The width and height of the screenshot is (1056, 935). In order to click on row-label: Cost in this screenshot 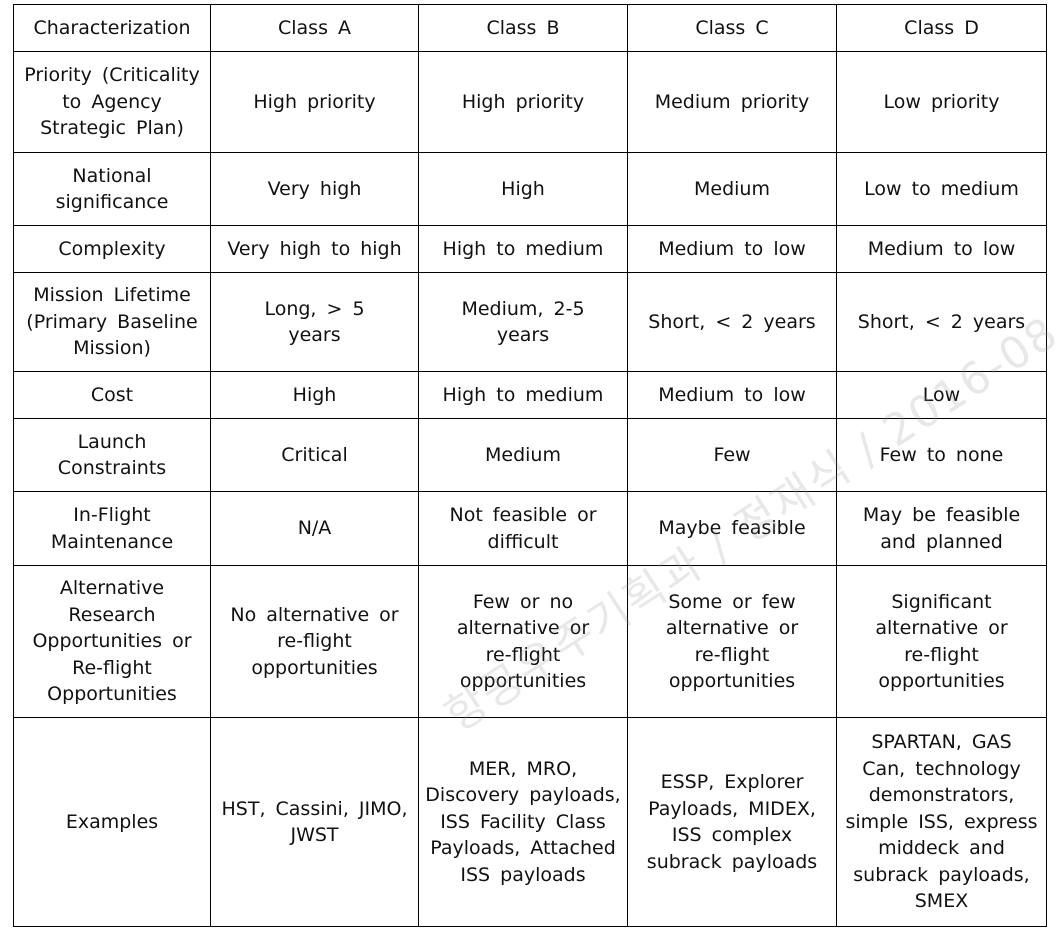, I will do `click(112, 395)`.